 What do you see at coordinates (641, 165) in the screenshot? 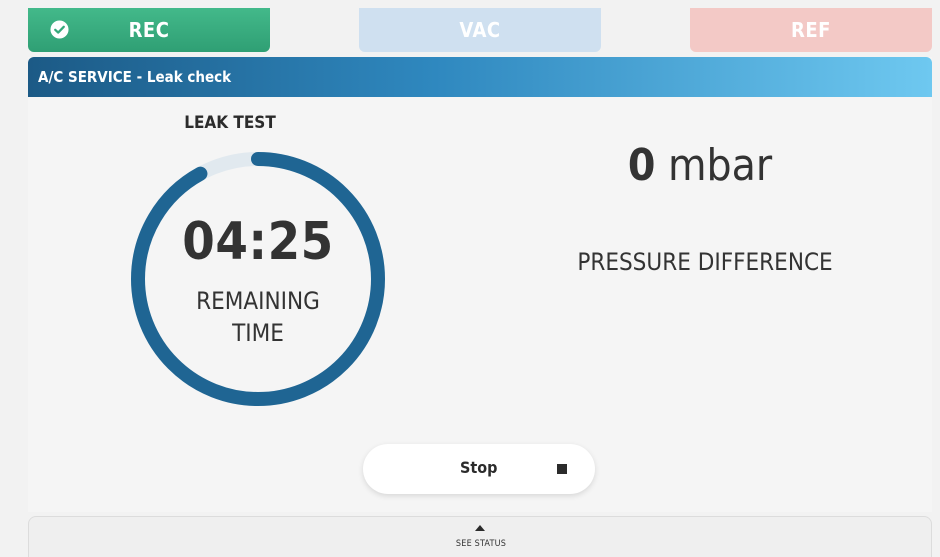
I see `pressure-value: 0` at bounding box center [641, 165].